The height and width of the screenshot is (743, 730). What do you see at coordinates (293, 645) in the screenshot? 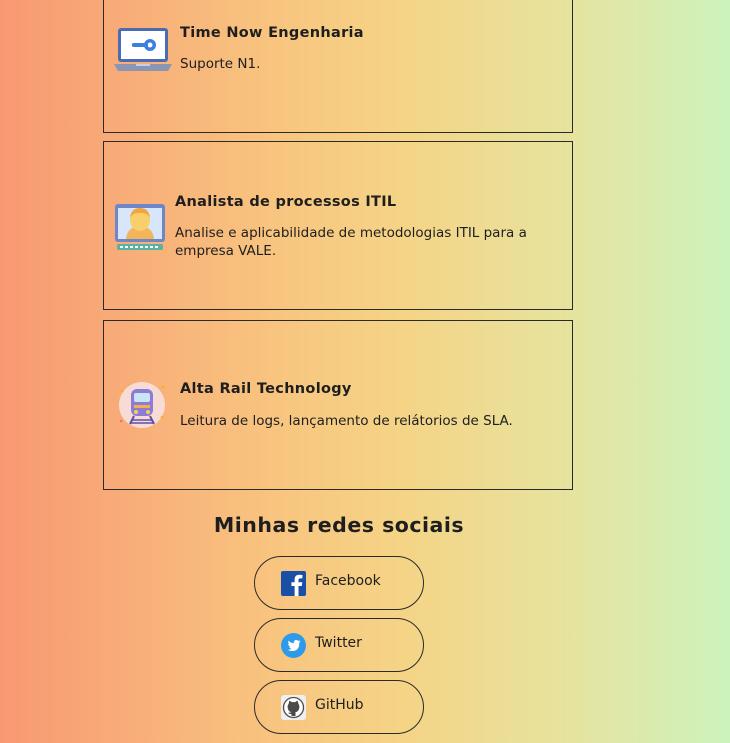
I see `twitter-icon` at bounding box center [293, 645].